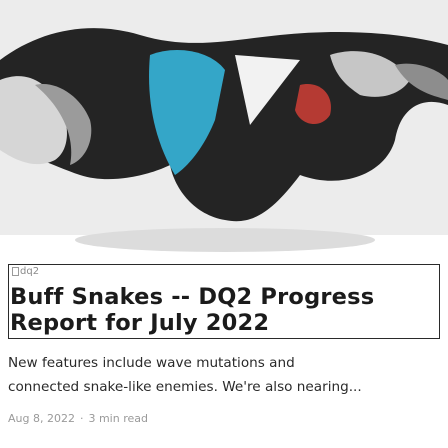 The image size is (448, 448). Describe the element at coordinates (15, 271) in the screenshot. I see `broken-image-icon` at that location.